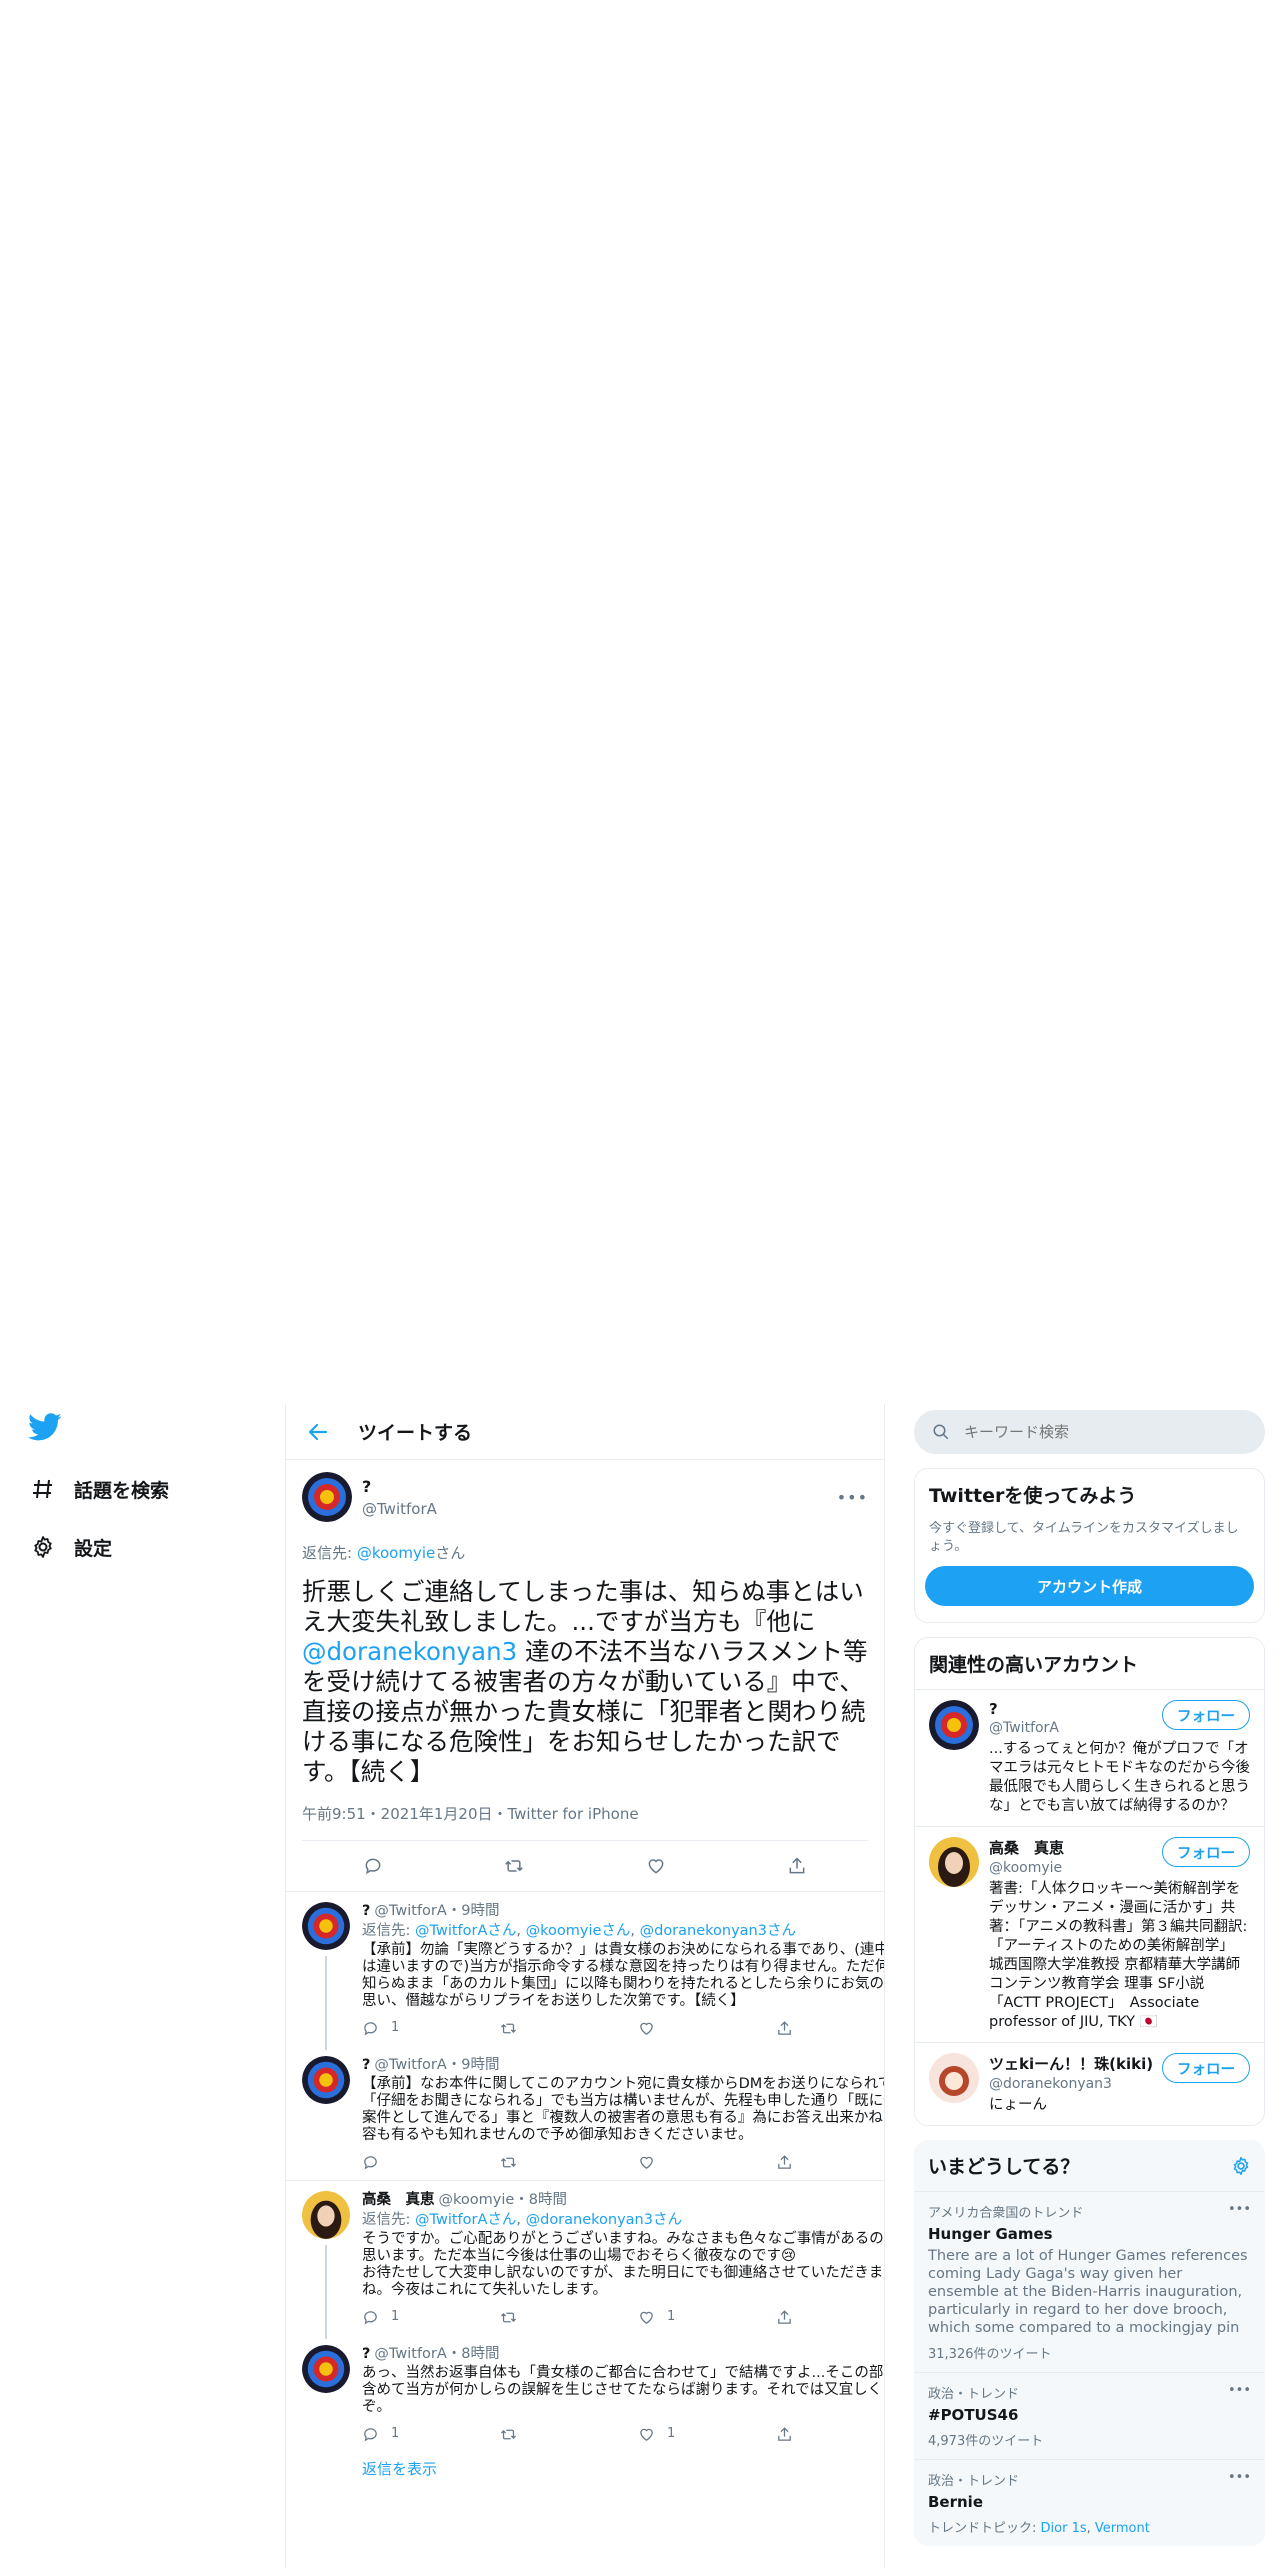 This screenshot has height=2568, width=1284. Describe the element at coordinates (1064, 2528) in the screenshot. I see `topic-link: Dior 1s` at that location.